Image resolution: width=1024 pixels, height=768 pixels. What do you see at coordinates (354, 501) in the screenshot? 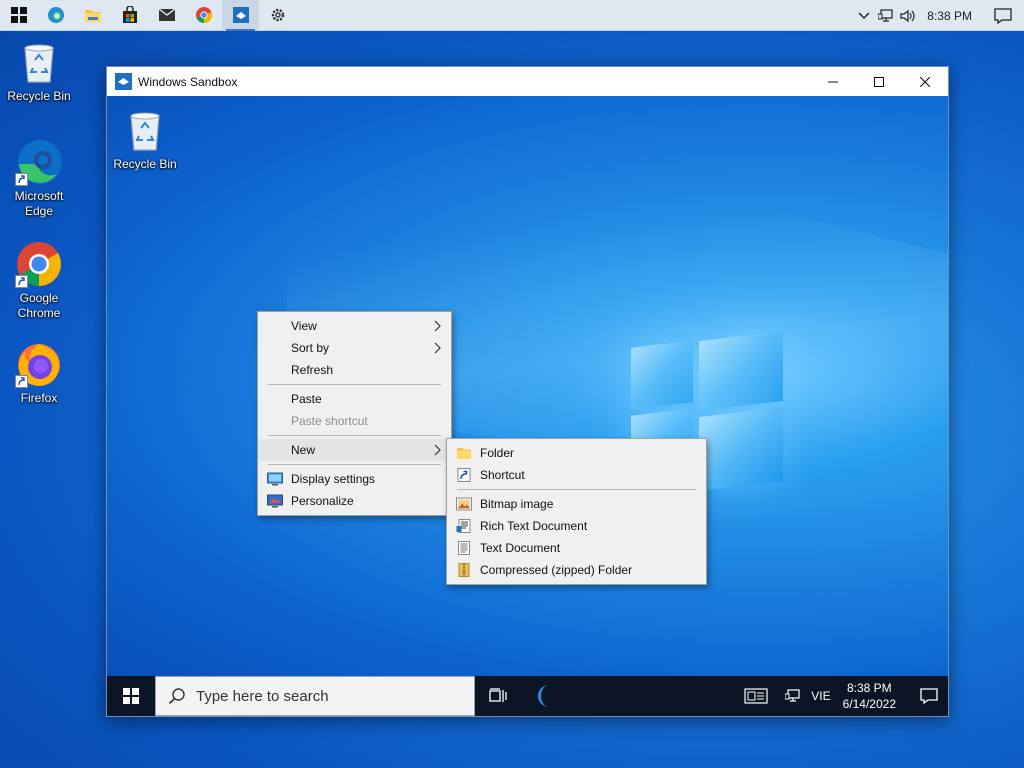
I see `menu-item-personalize: Personalize` at bounding box center [354, 501].